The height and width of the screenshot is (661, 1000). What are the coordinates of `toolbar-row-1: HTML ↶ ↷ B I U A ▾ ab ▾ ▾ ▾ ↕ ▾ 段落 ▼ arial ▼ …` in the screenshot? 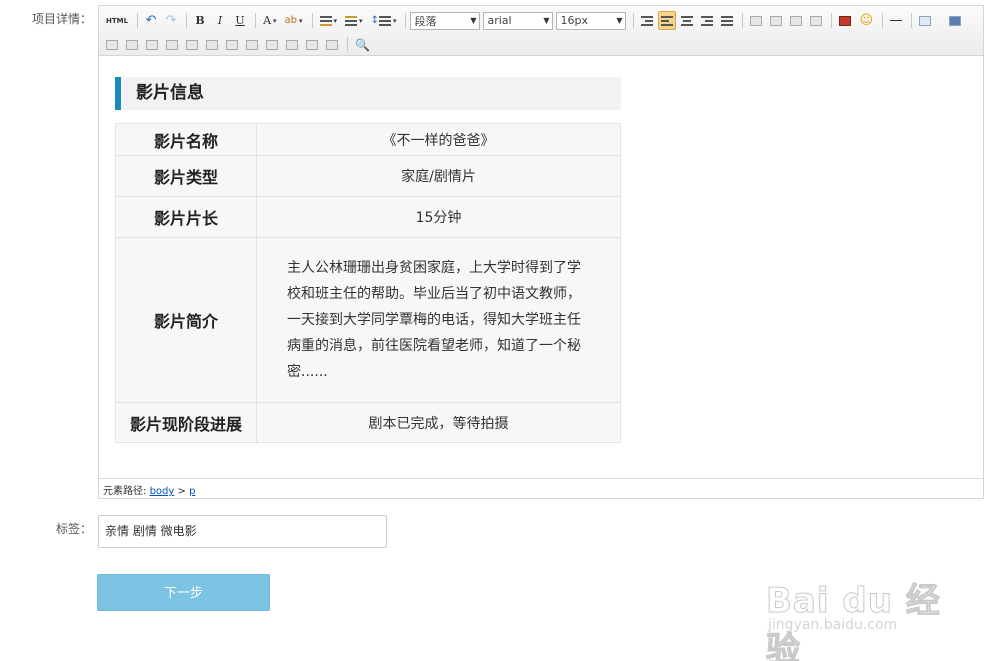 It's located at (541, 20).